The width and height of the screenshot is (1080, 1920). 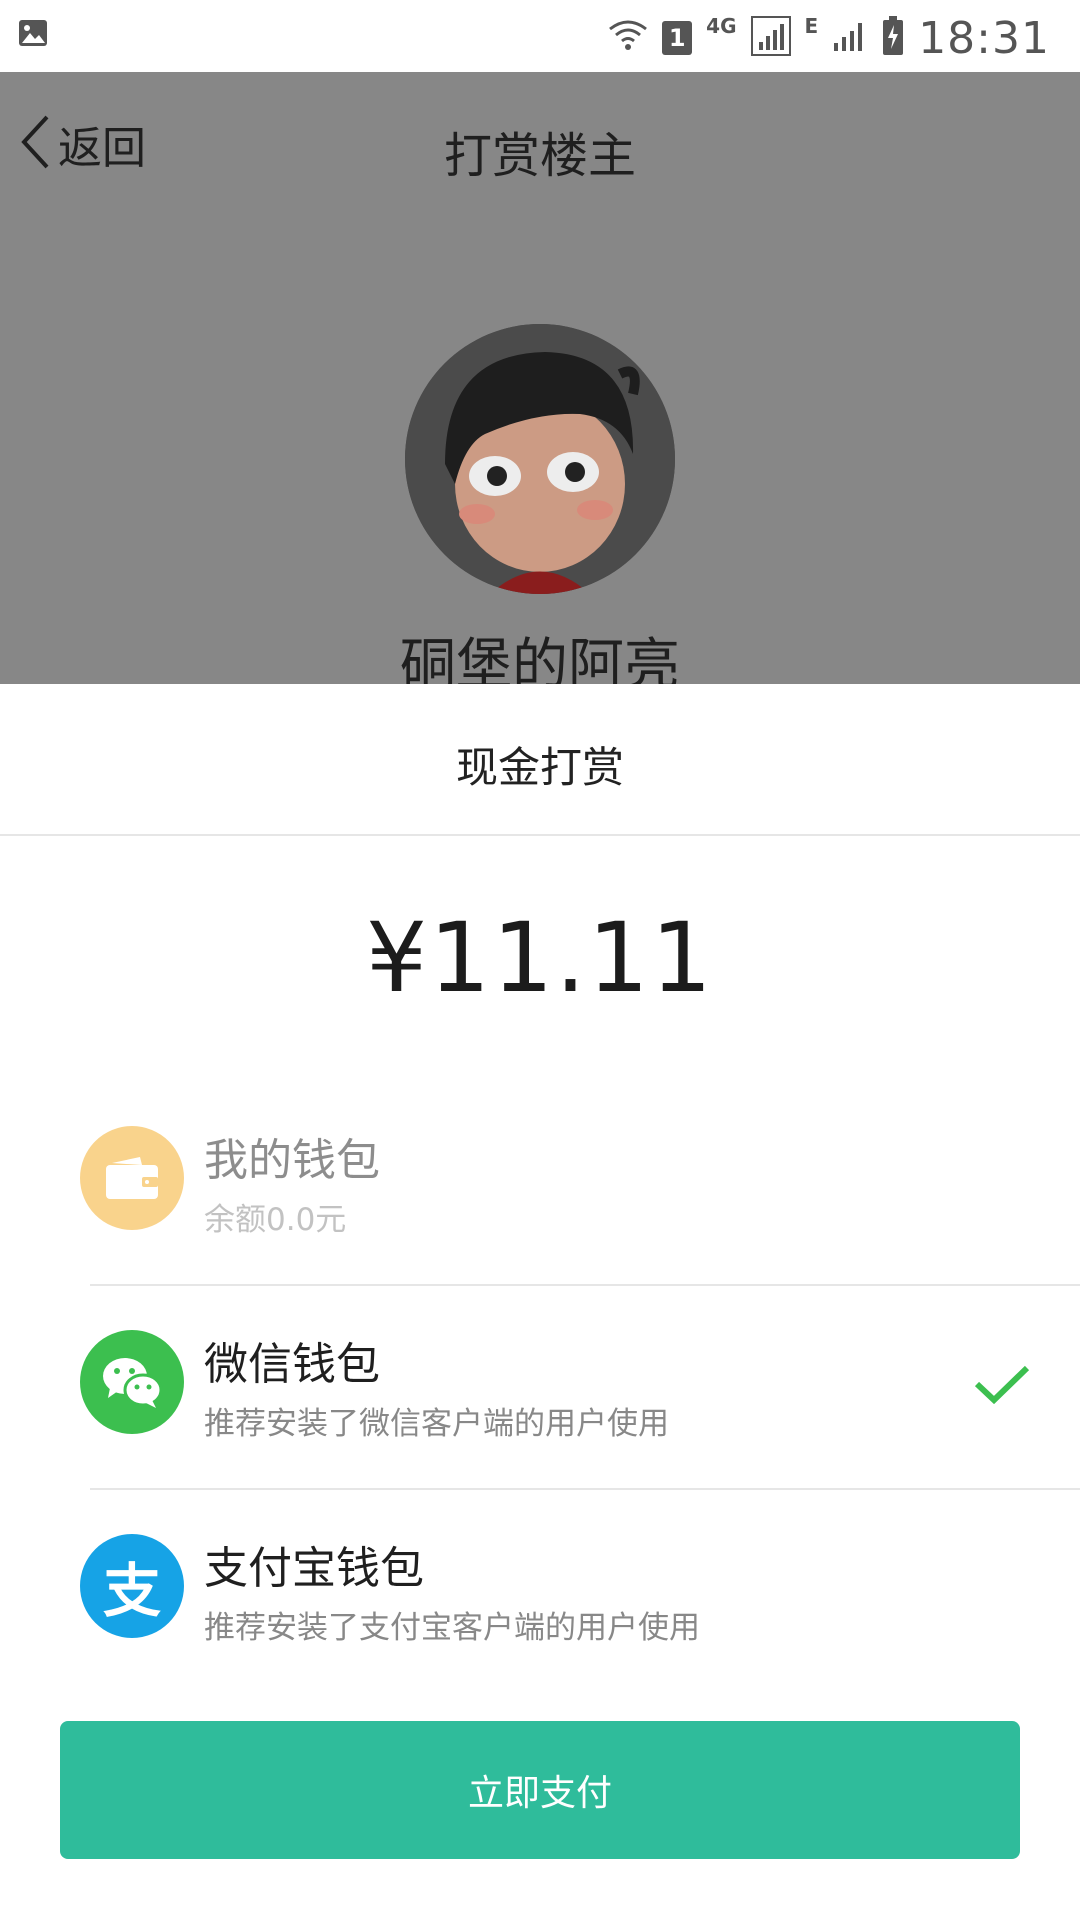 What do you see at coordinates (131, 1591) in the screenshot?
I see `alipay-glyph: 支` at bounding box center [131, 1591].